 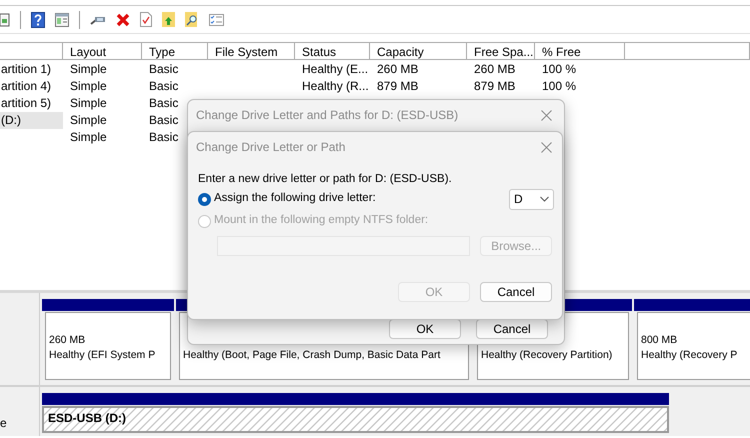 I want to click on document-check-icon, so click(x=146, y=19).